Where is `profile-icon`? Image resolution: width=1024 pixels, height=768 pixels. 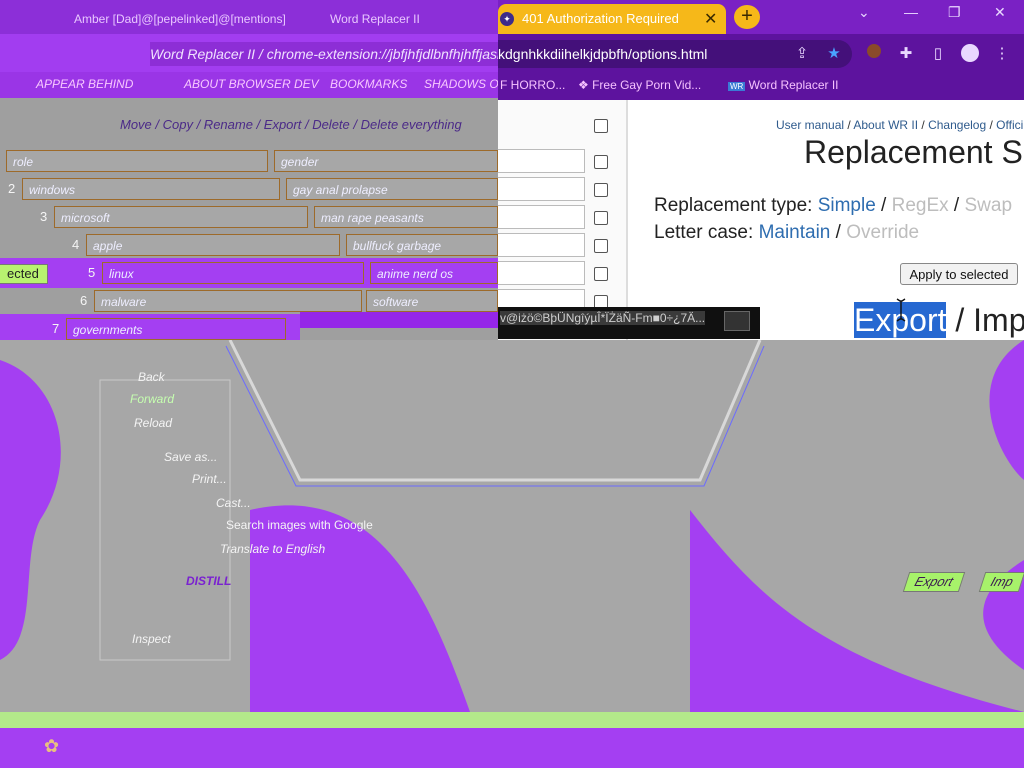
profile-icon is located at coordinates (970, 54).